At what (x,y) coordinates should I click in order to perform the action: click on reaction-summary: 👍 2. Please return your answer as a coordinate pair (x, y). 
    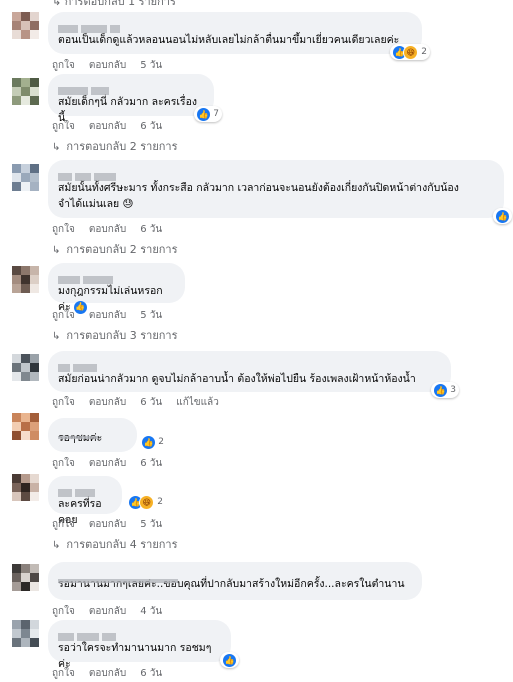
    Looking at the image, I should click on (153, 442).